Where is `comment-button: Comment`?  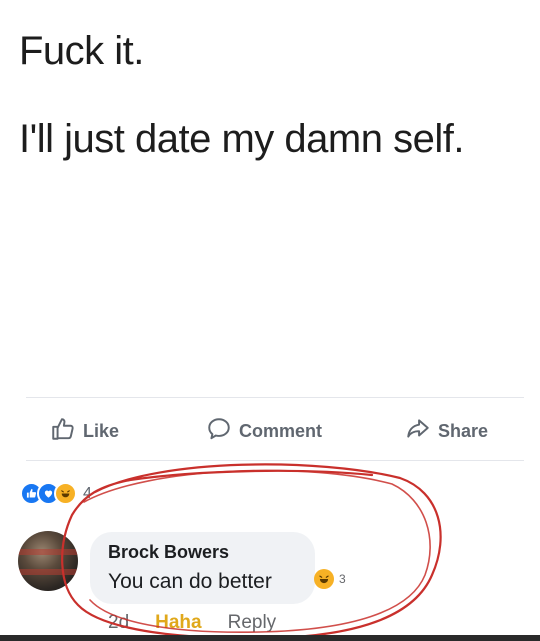
comment-button: Comment is located at coordinates (264, 431).